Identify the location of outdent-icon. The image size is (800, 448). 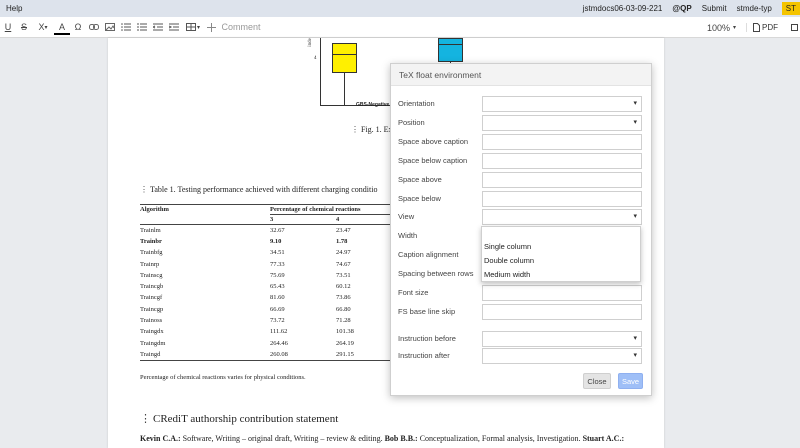
(158, 27).